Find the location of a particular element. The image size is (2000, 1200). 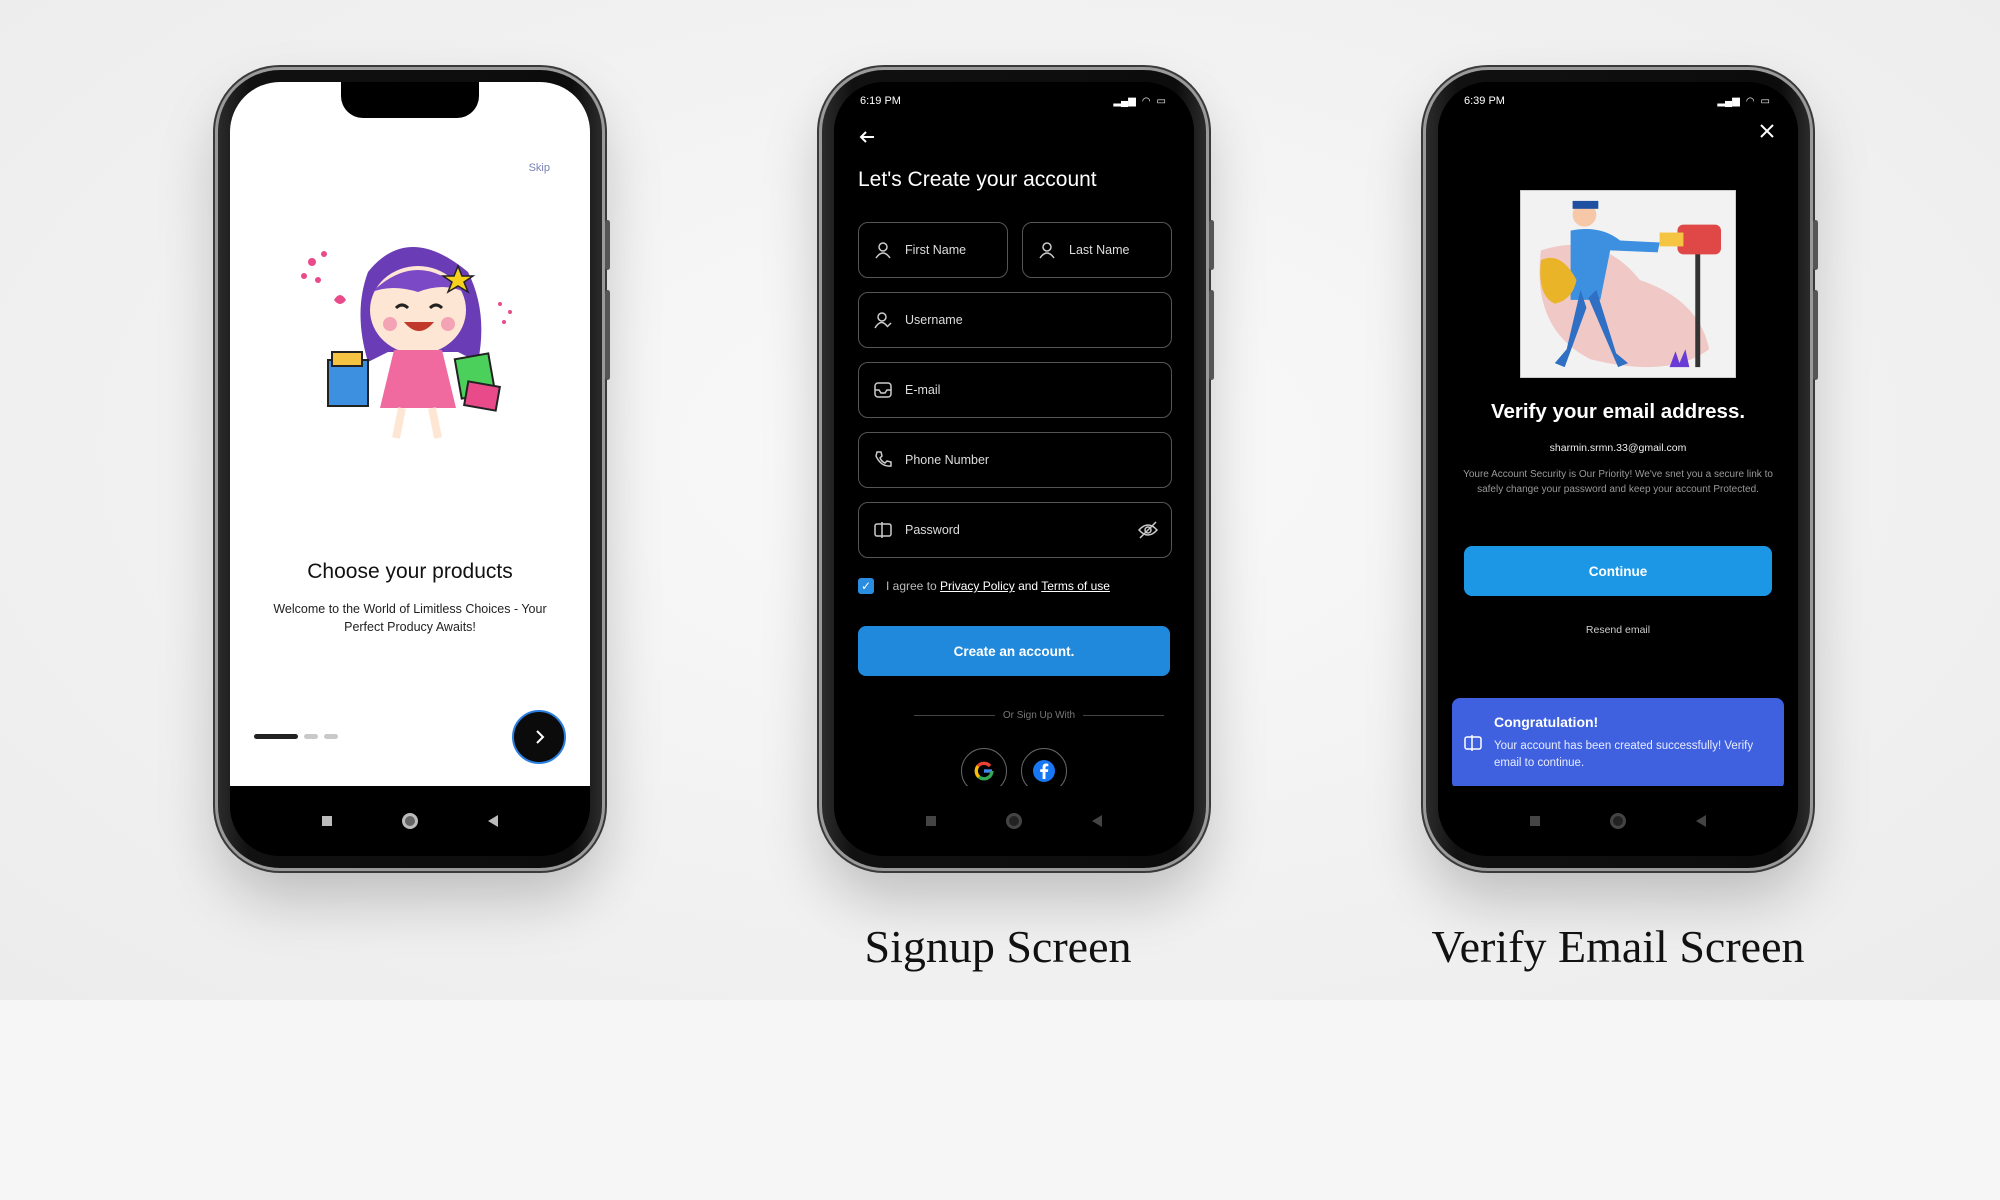

close-icon is located at coordinates (1767, 131).